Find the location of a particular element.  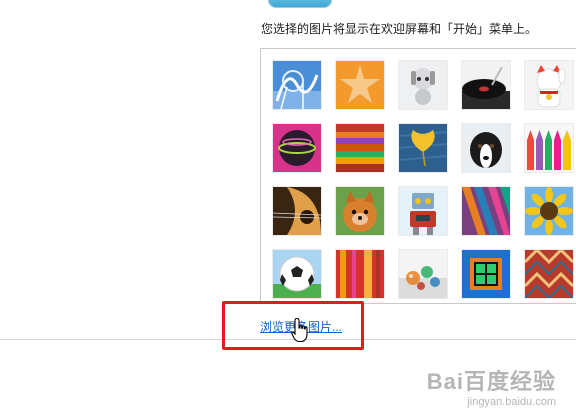

picture-description: 您选择的图片将显示在欢迎屏幕和「开始」菜单上。 is located at coordinates (399, 29).